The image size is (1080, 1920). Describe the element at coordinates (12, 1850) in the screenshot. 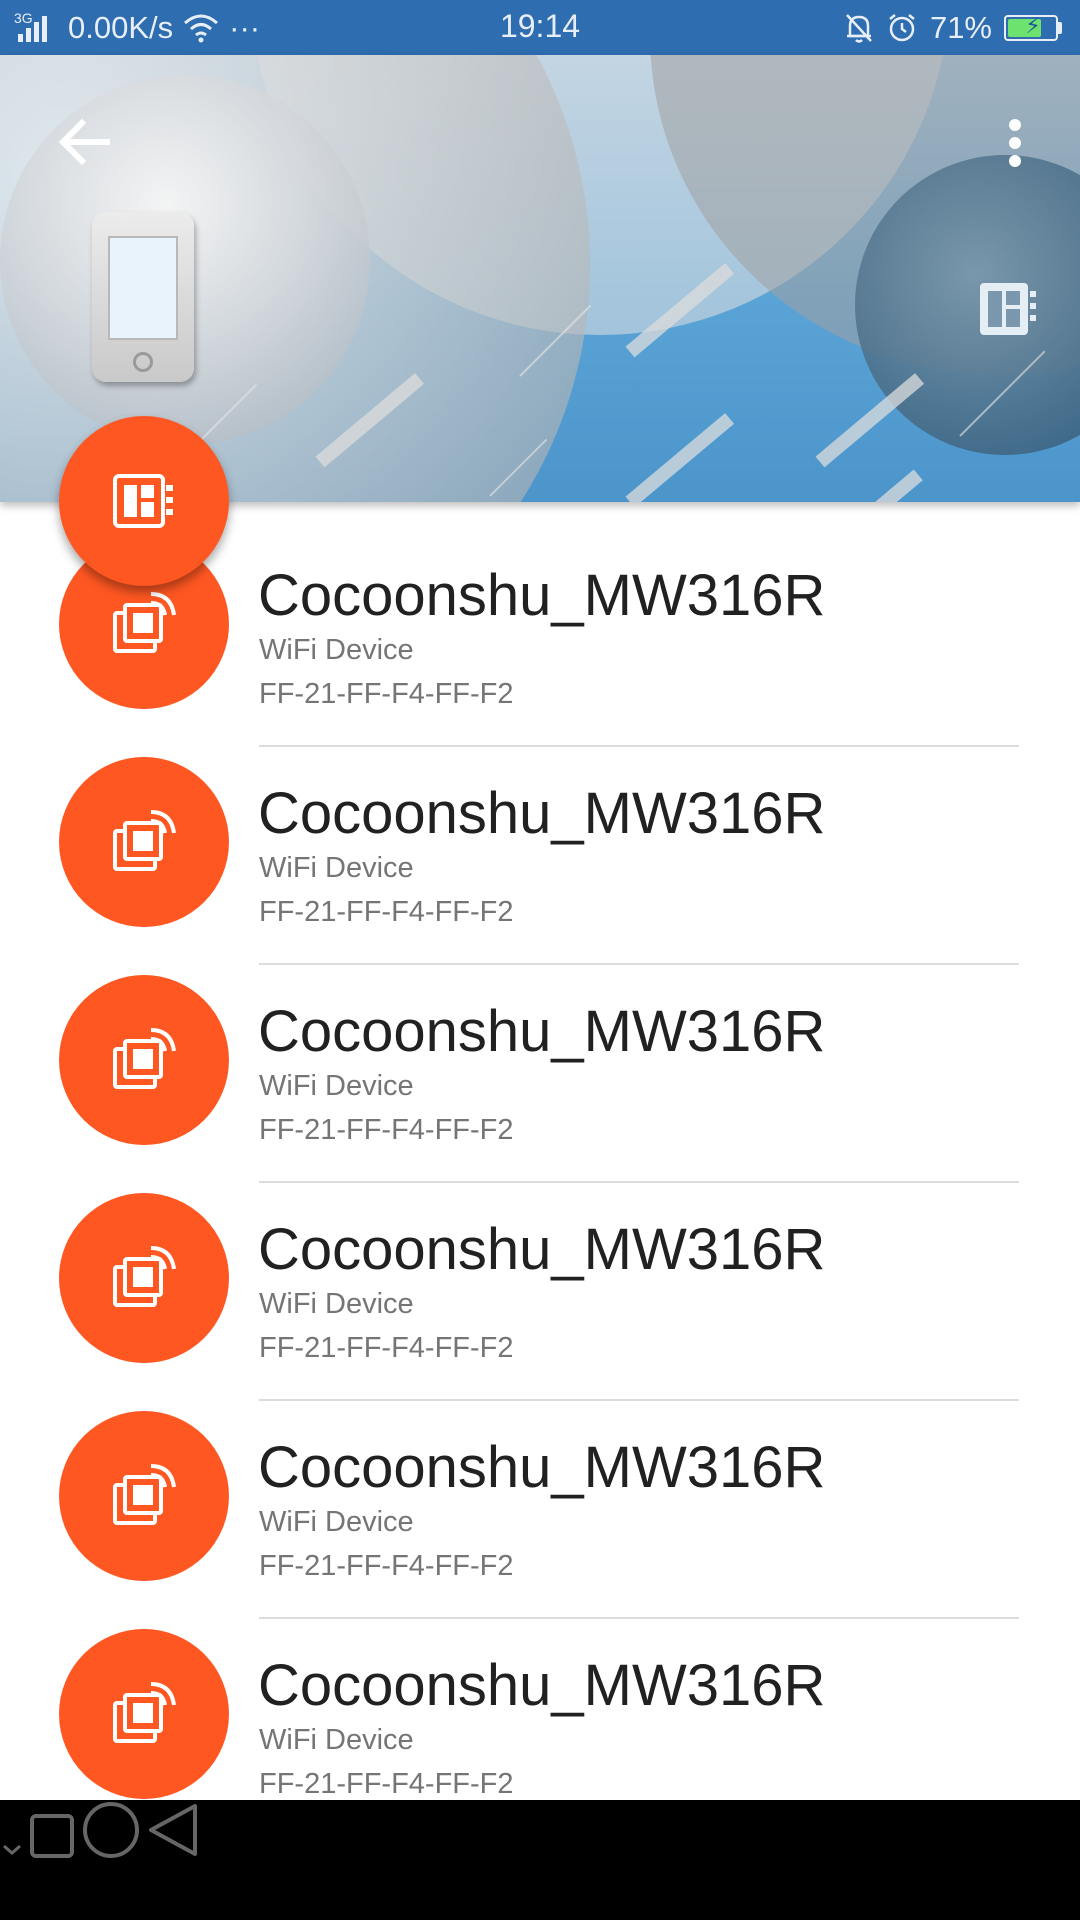

I see `chevron-down-icon` at that location.